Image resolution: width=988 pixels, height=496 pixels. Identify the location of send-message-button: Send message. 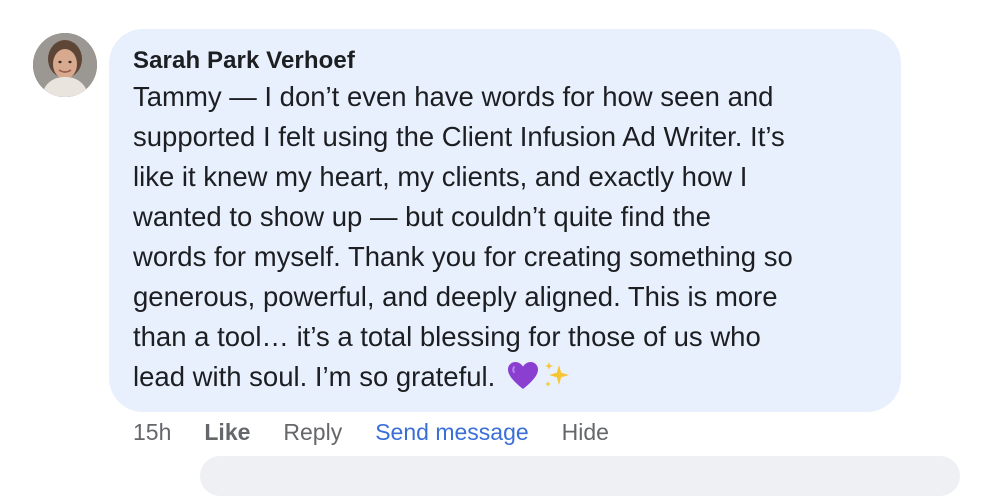
(451, 432).